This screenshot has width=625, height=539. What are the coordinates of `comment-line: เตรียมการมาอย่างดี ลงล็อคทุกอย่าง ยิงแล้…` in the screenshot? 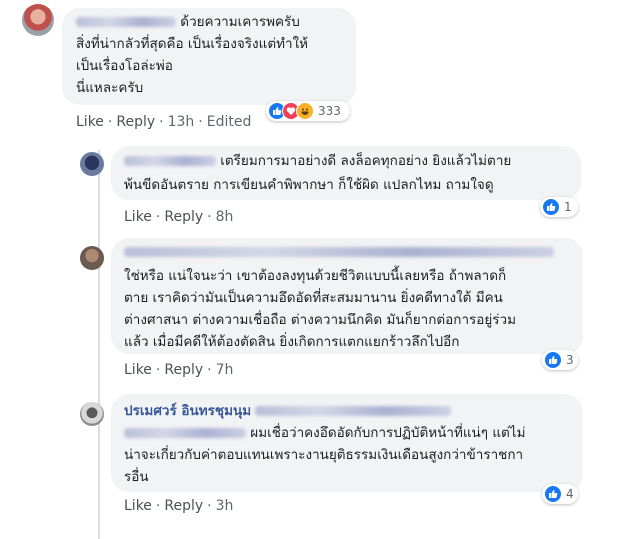 It's located at (317, 161).